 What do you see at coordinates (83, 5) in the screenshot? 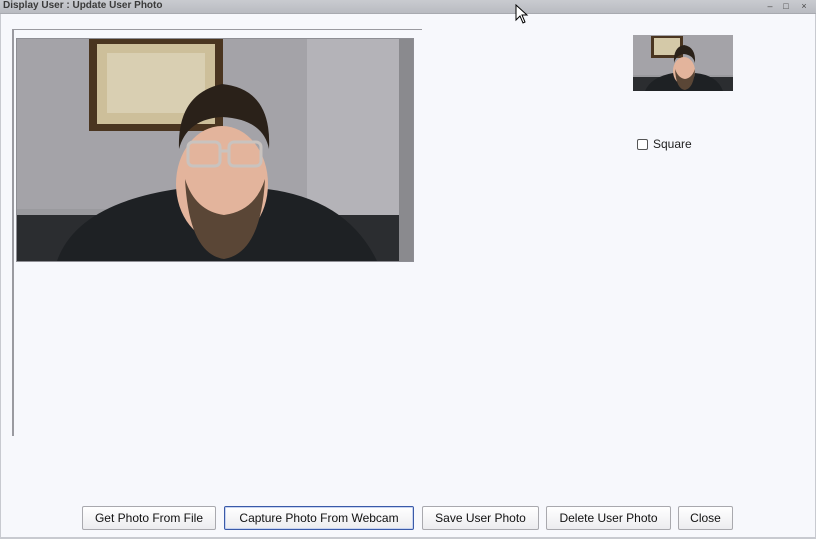
I see `window-title: Display User : Update User Photo` at bounding box center [83, 5].